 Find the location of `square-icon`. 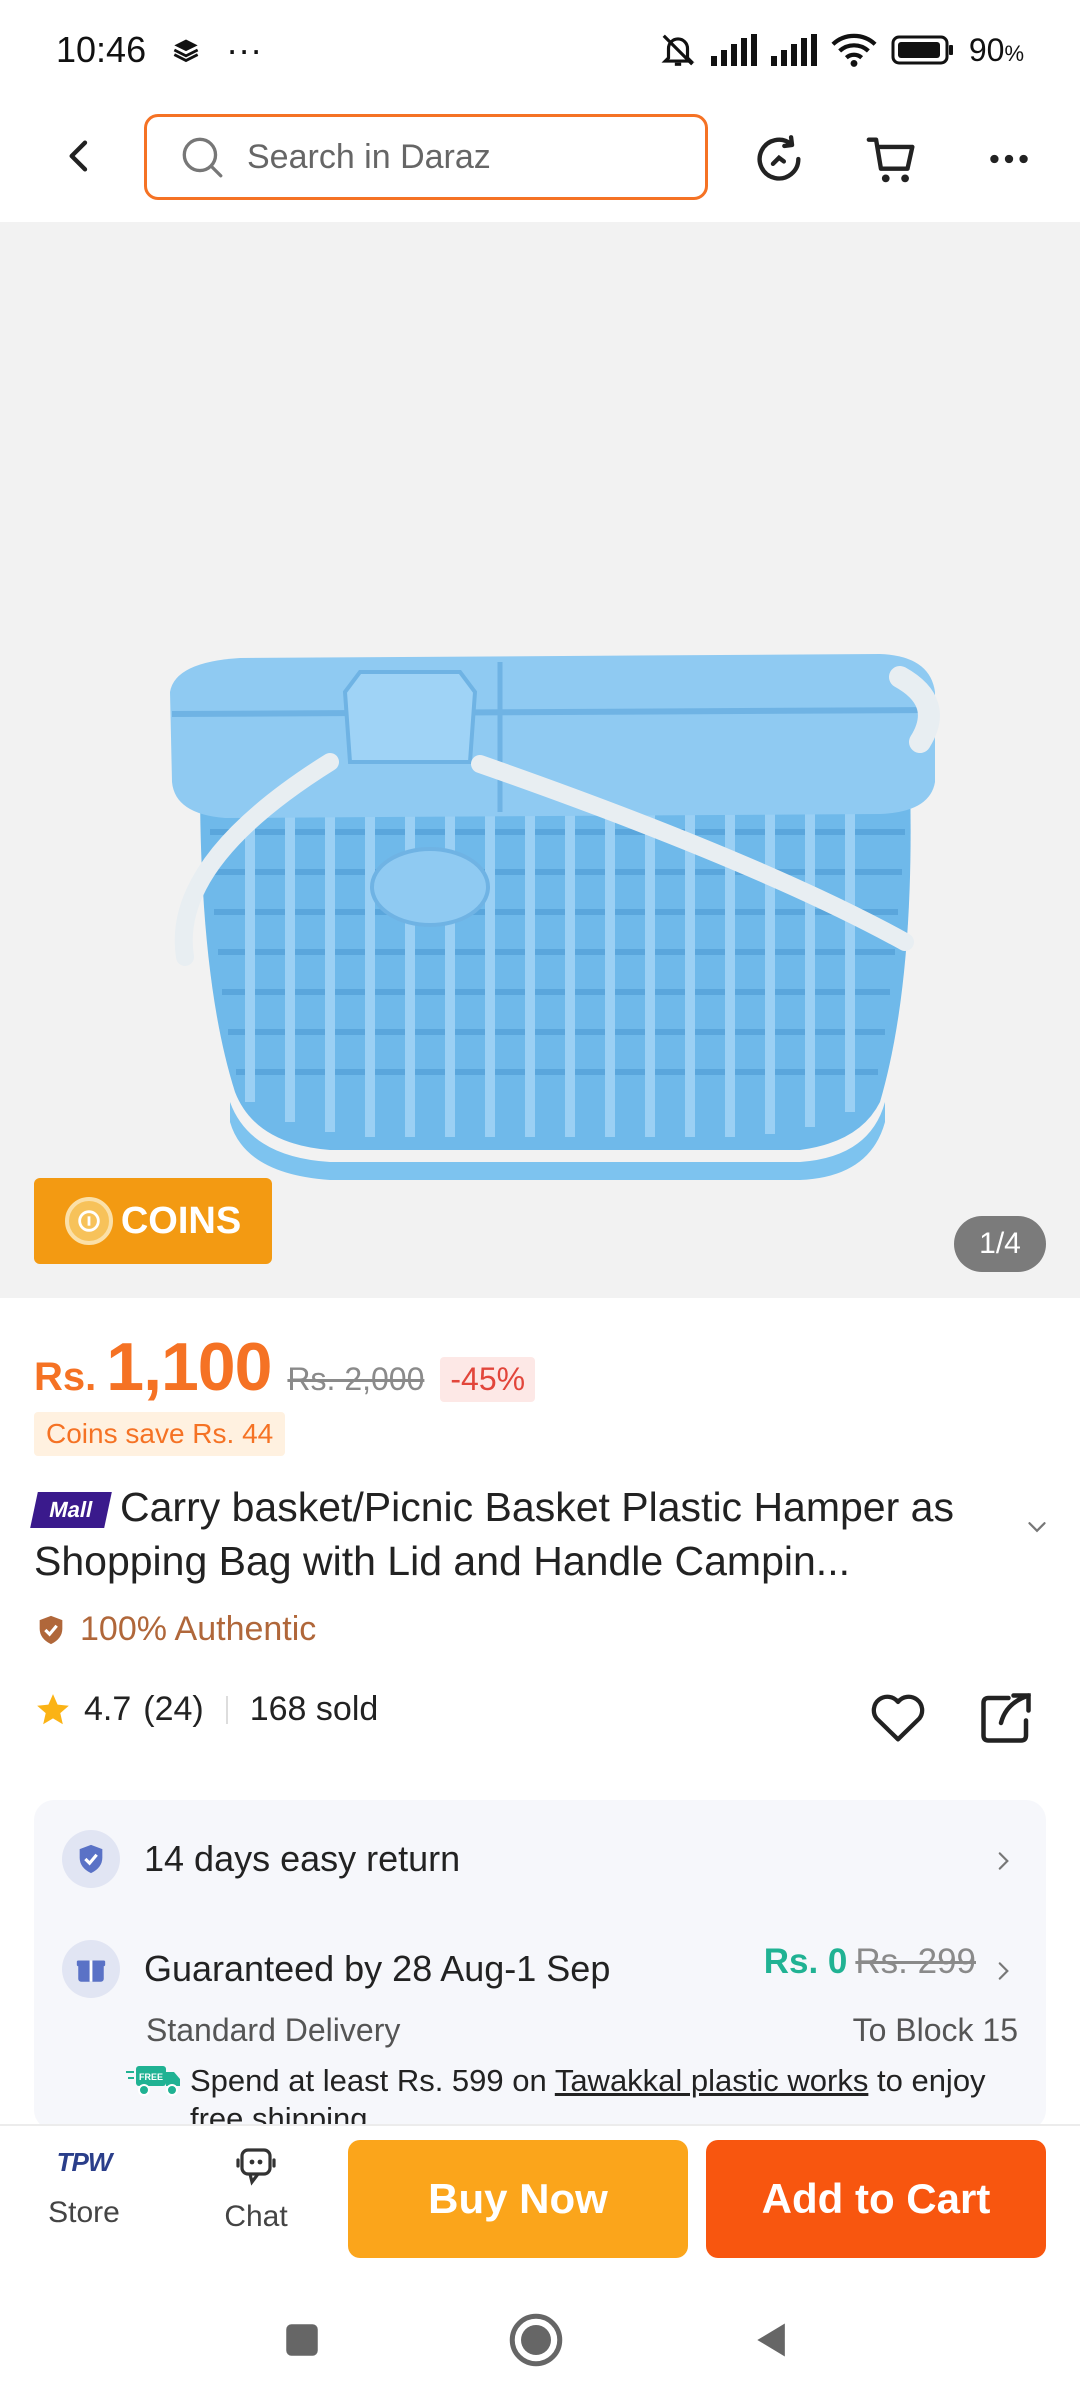

square-icon is located at coordinates (302, 2340).